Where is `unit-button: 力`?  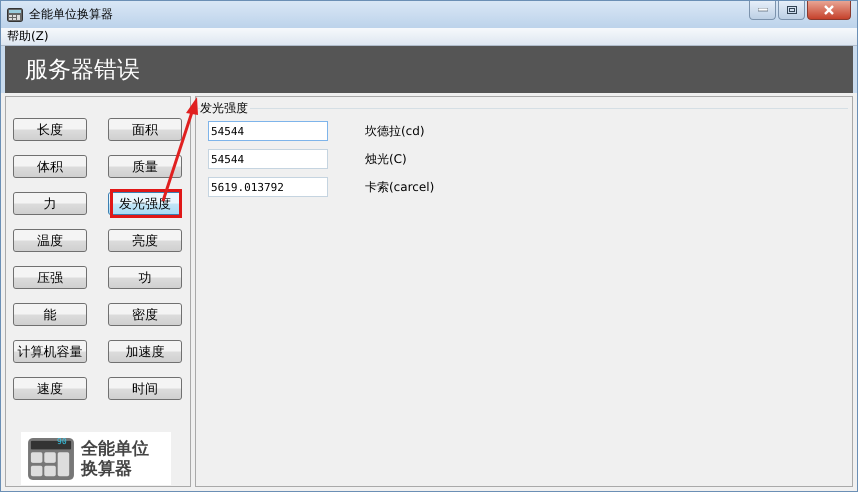
unit-button: 力 is located at coordinates (50, 203).